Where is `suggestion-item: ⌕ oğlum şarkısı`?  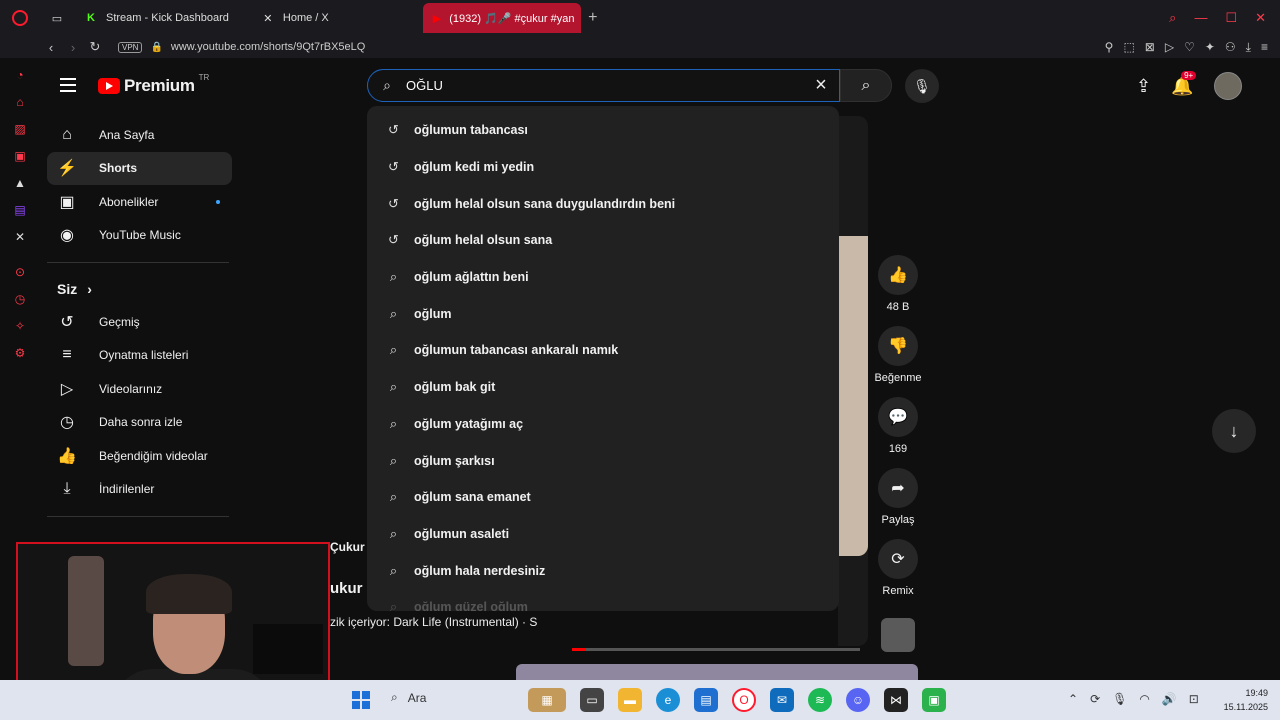 suggestion-item: ⌕ oğlum şarkısı is located at coordinates (603, 460).